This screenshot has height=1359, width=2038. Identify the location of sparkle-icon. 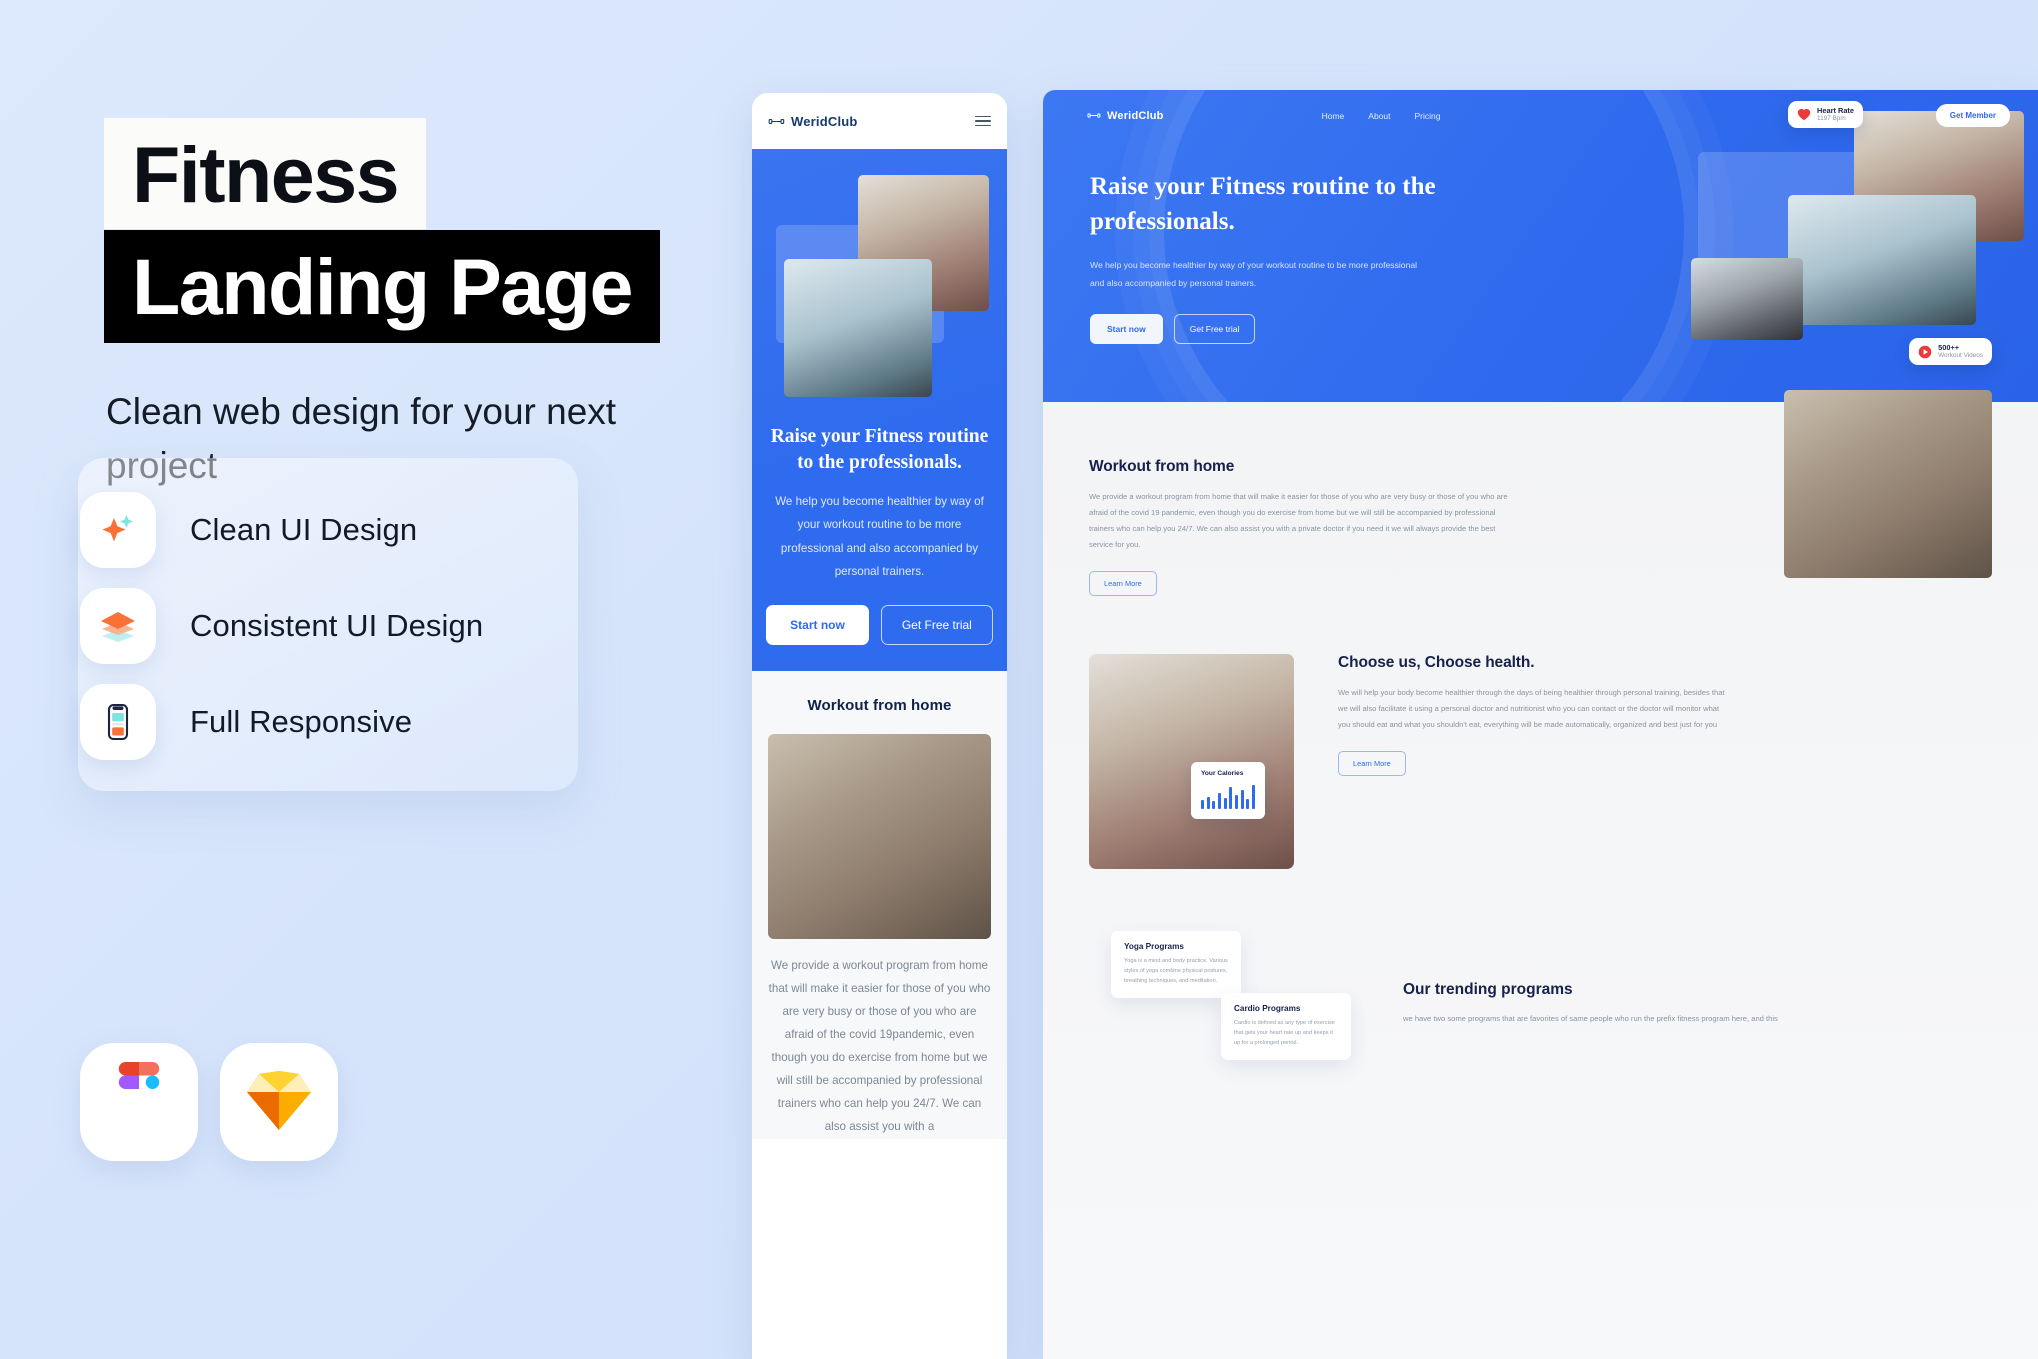
(118, 530).